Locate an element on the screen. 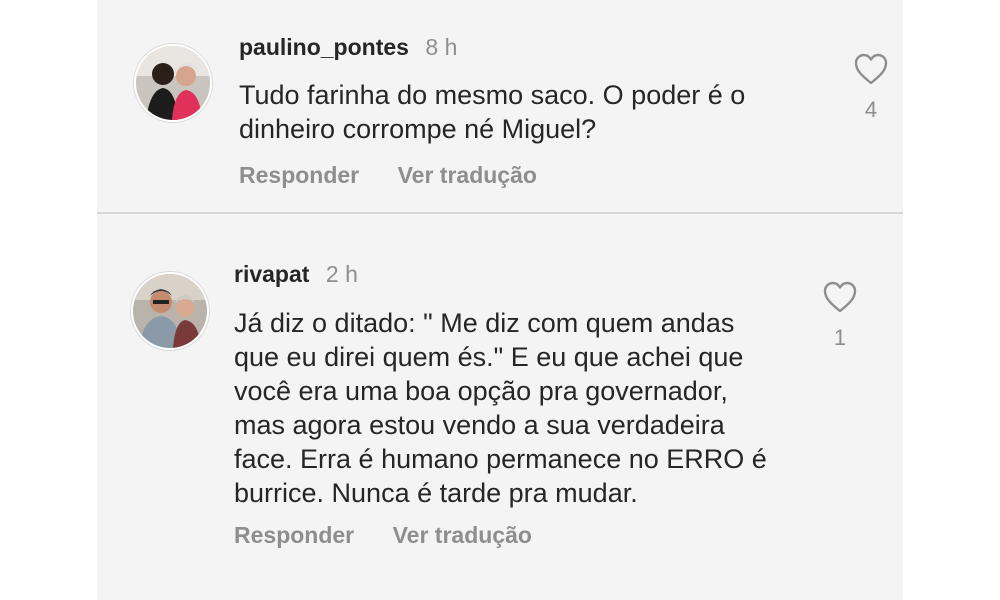  comment-line: dinheiro corrompe né Miguel? is located at coordinates (418, 129).